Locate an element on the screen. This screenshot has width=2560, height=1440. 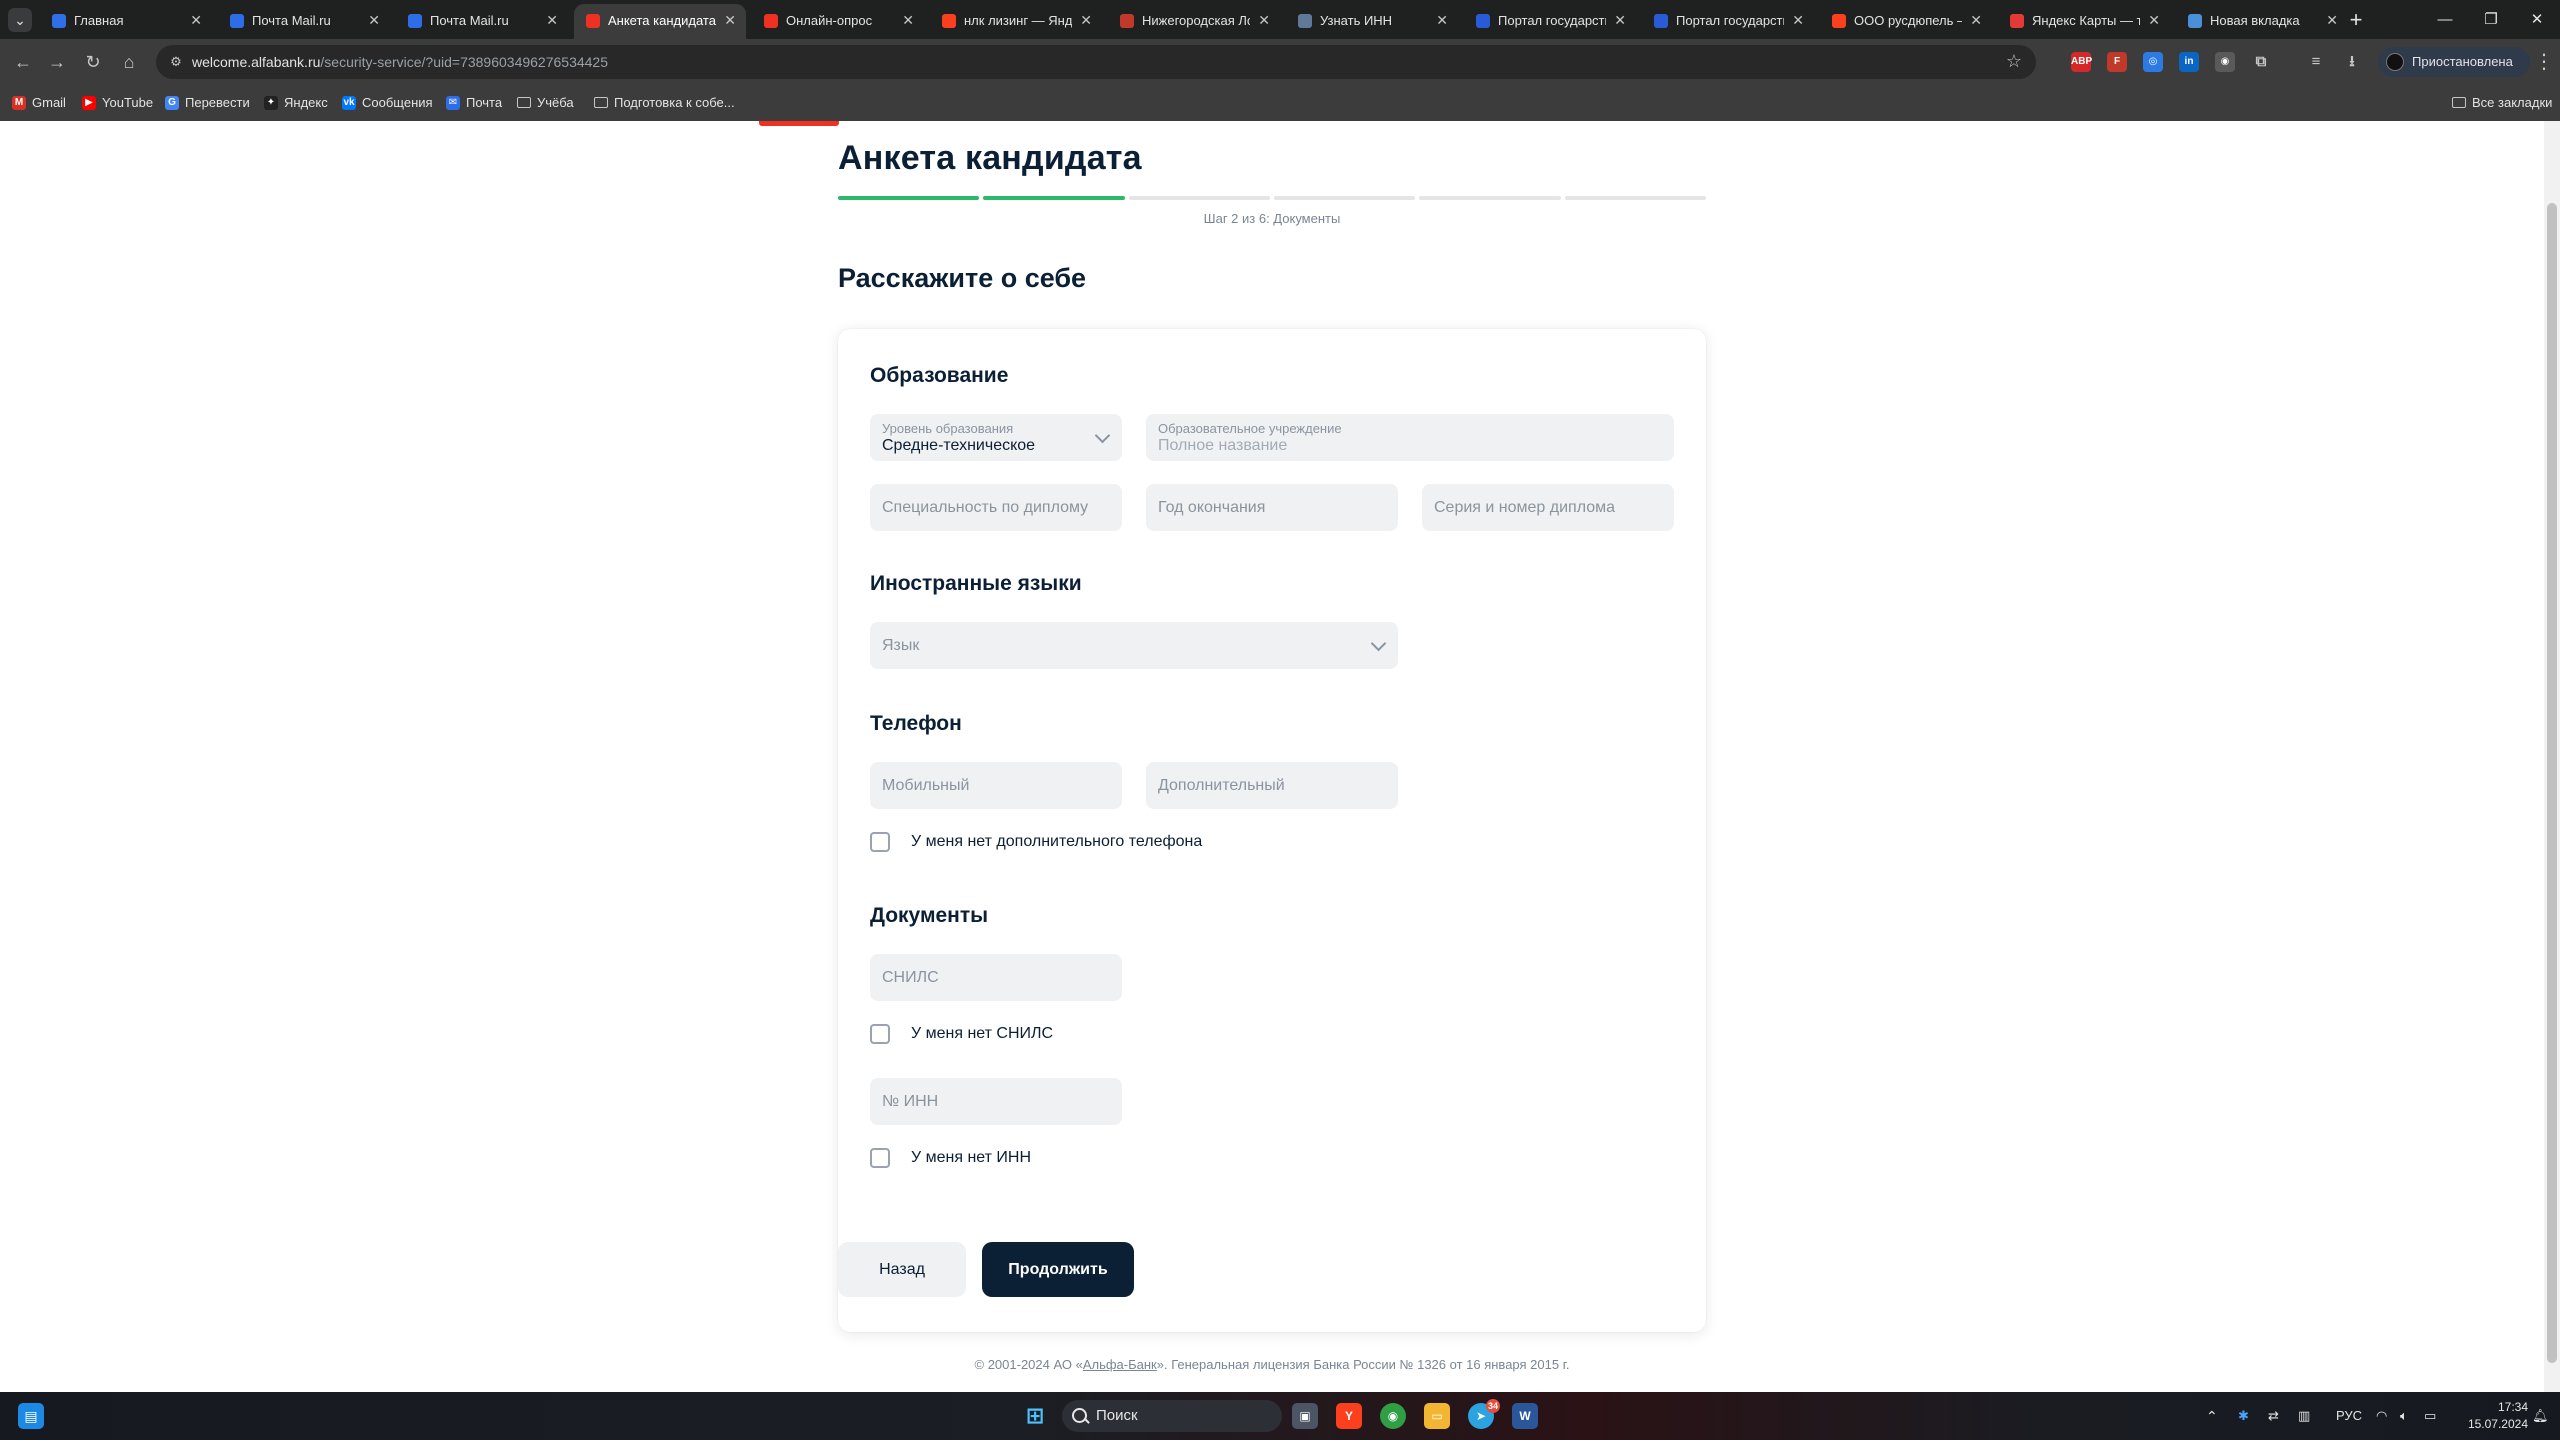
bookmark-item: M Gmail is located at coordinates (38, 103).